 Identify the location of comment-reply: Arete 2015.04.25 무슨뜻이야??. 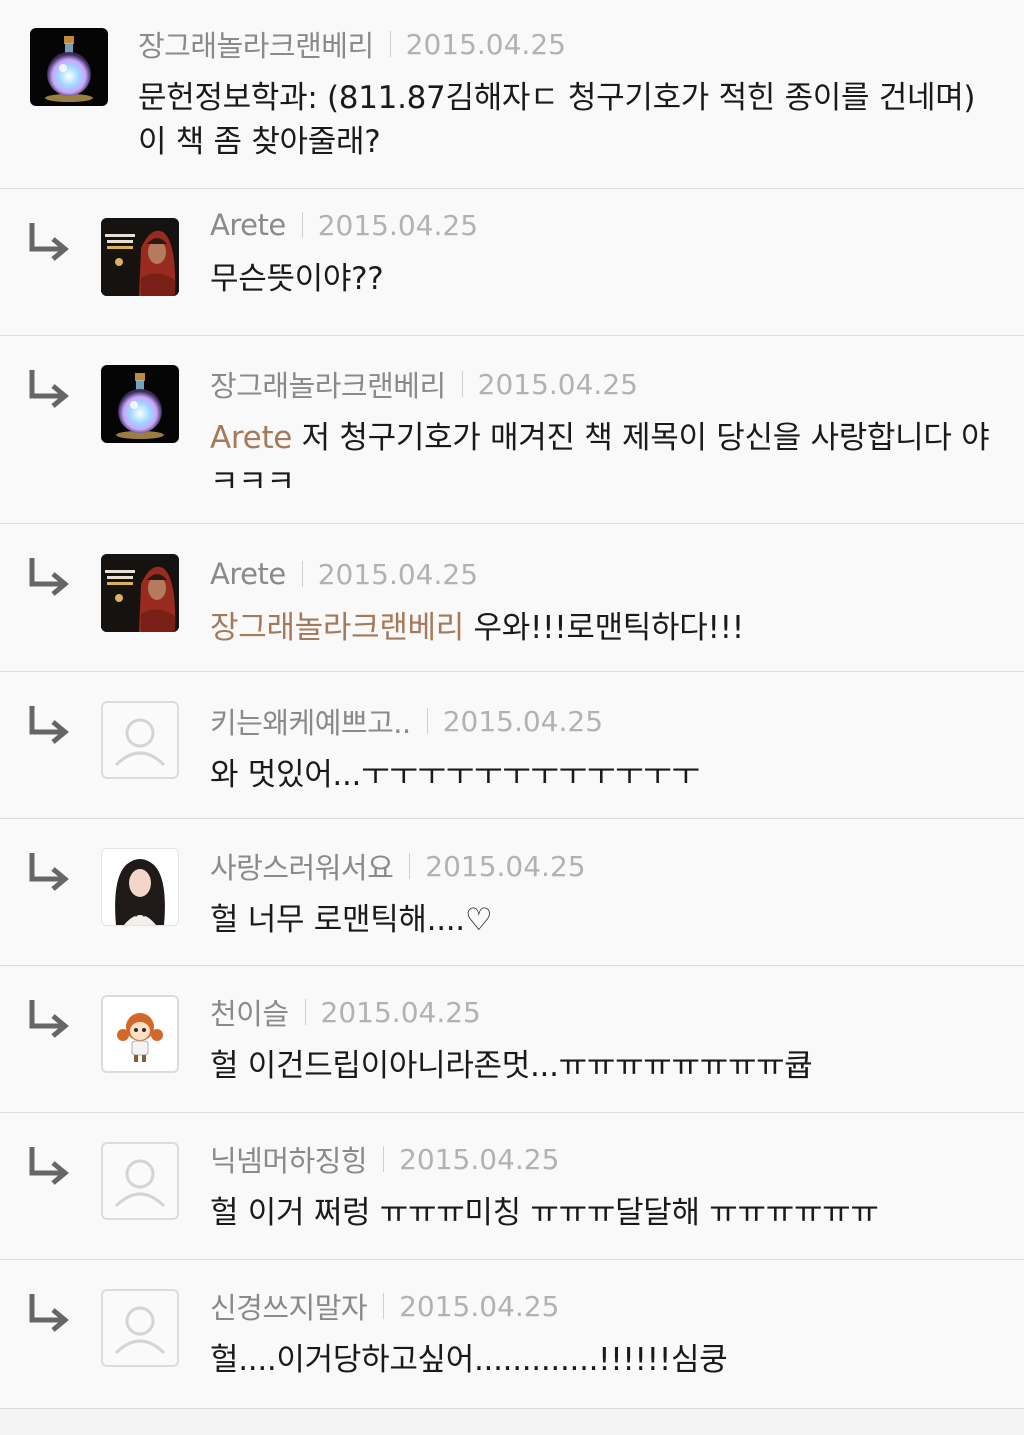
(512, 262).